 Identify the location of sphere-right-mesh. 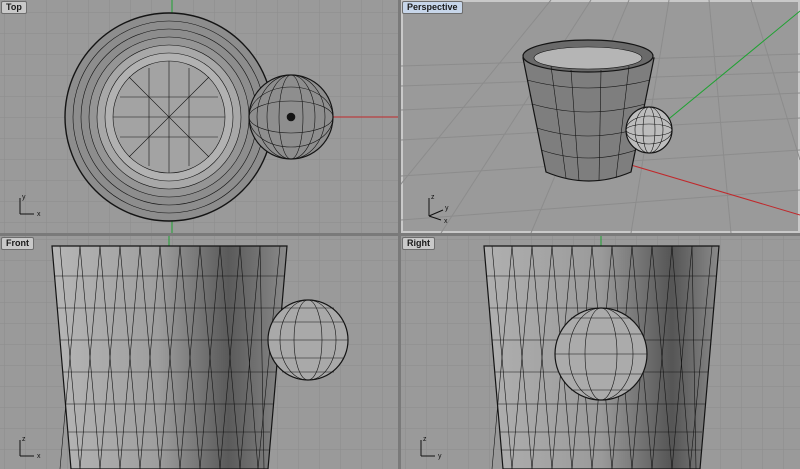
(601, 354).